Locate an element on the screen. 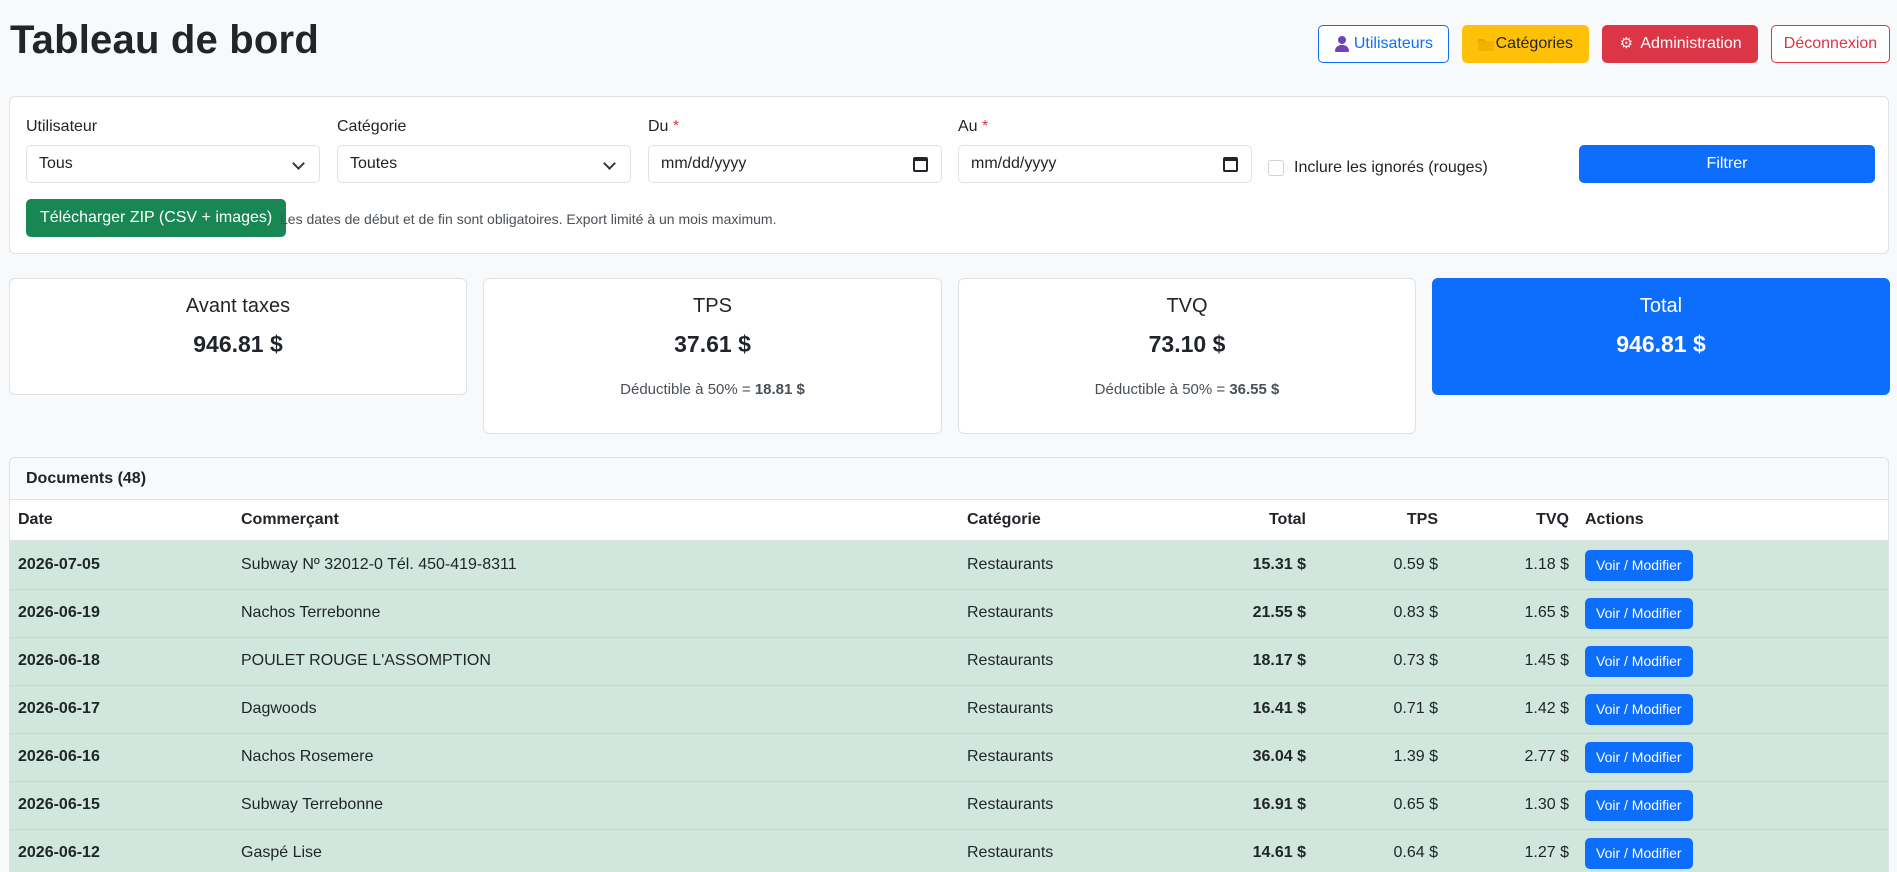 This screenshot has height=872, width=1897. user-filter-label: Utilisateur is located at coordinates (62, 126).